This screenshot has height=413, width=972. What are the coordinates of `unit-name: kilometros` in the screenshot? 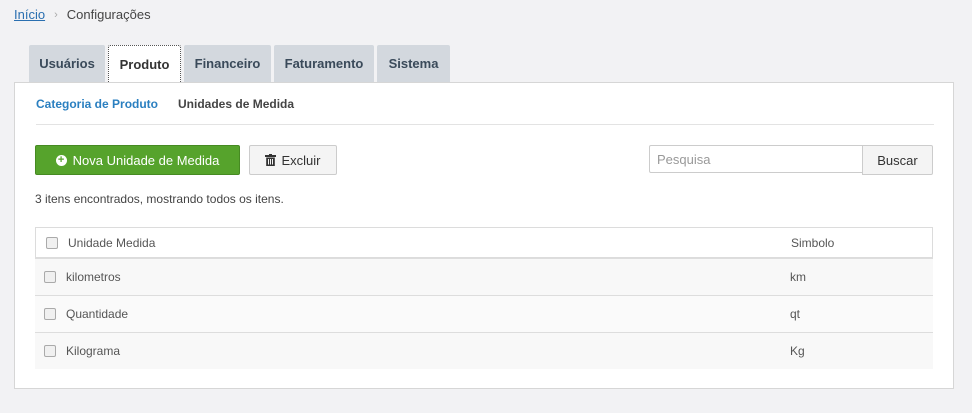 It's located at (93, 277).